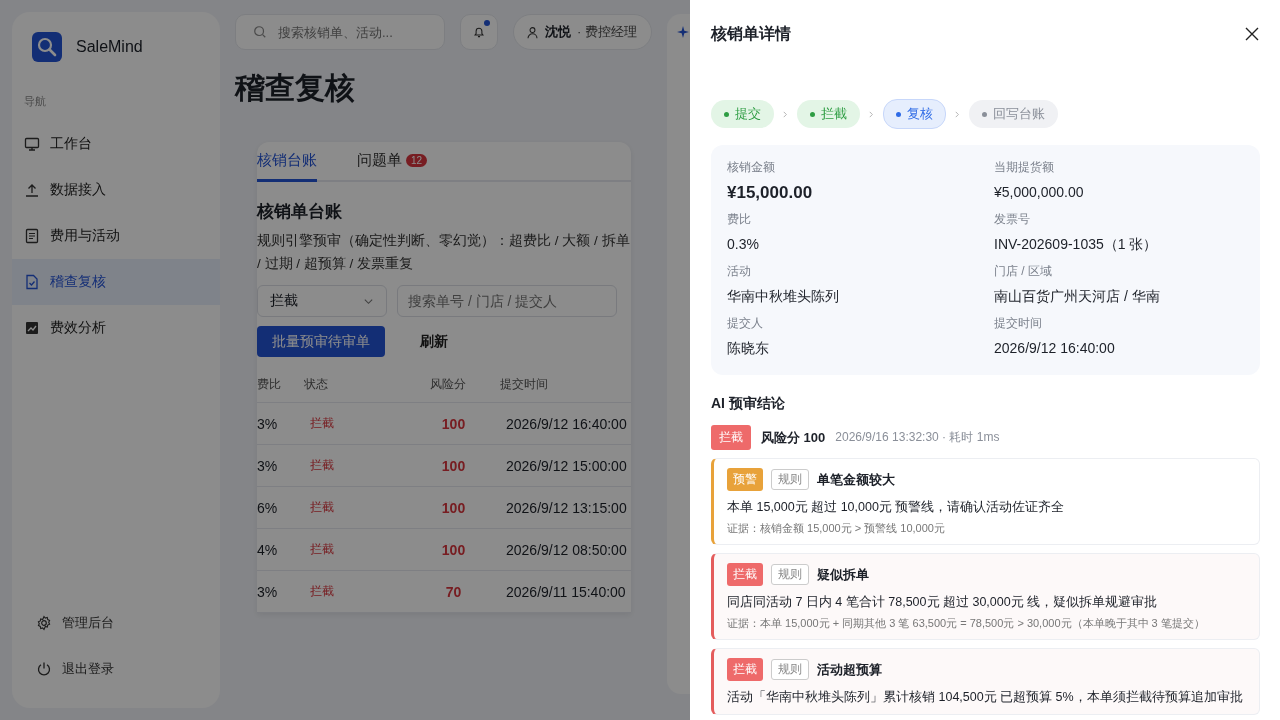  I want to click on document-icon, so click(32, 236).